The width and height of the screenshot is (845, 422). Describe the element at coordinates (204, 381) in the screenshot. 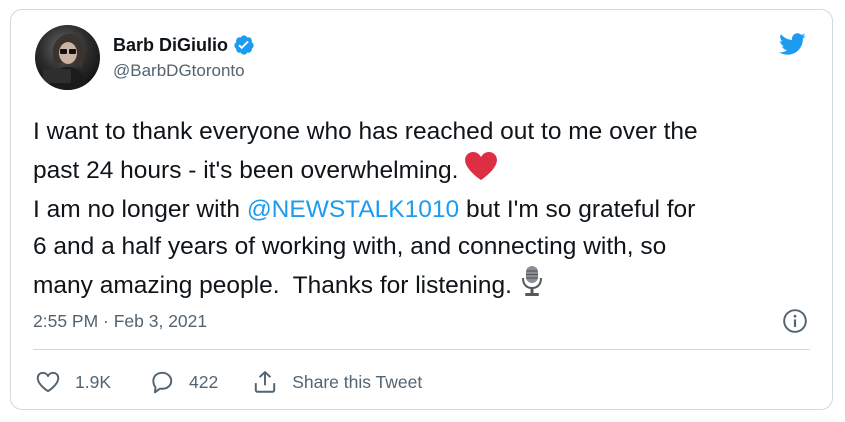

I see `reply-count: 422` at that location.